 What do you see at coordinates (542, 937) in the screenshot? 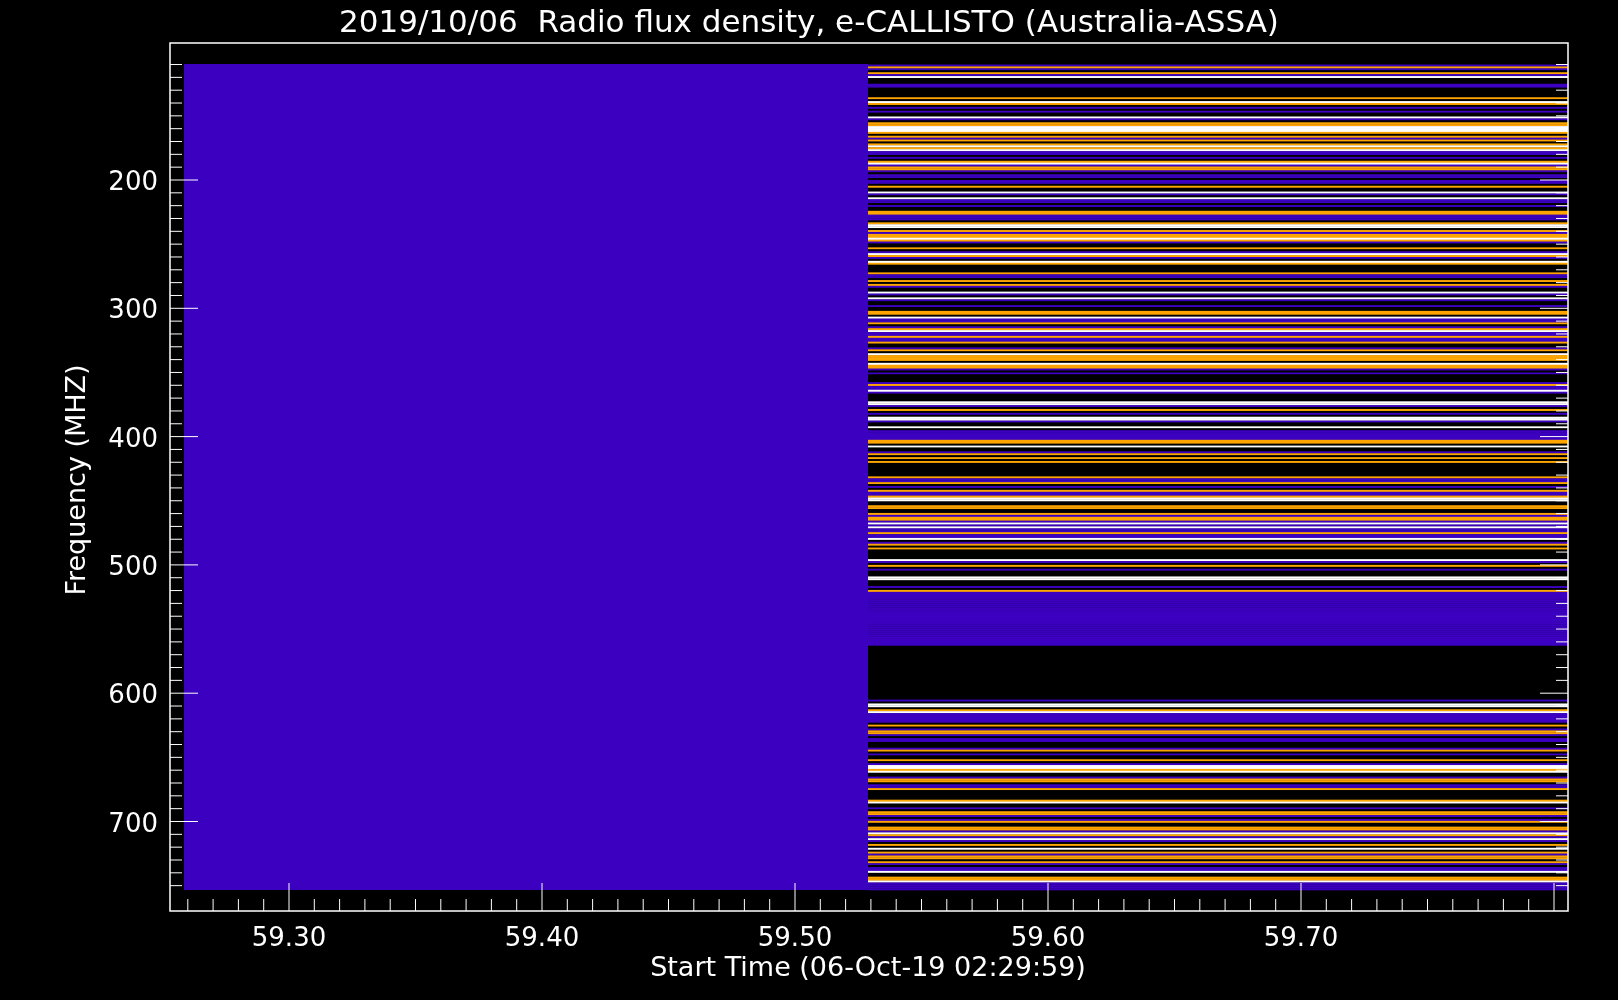
I see `x-tick-label: 59.40` at bounding box center [542, 937].